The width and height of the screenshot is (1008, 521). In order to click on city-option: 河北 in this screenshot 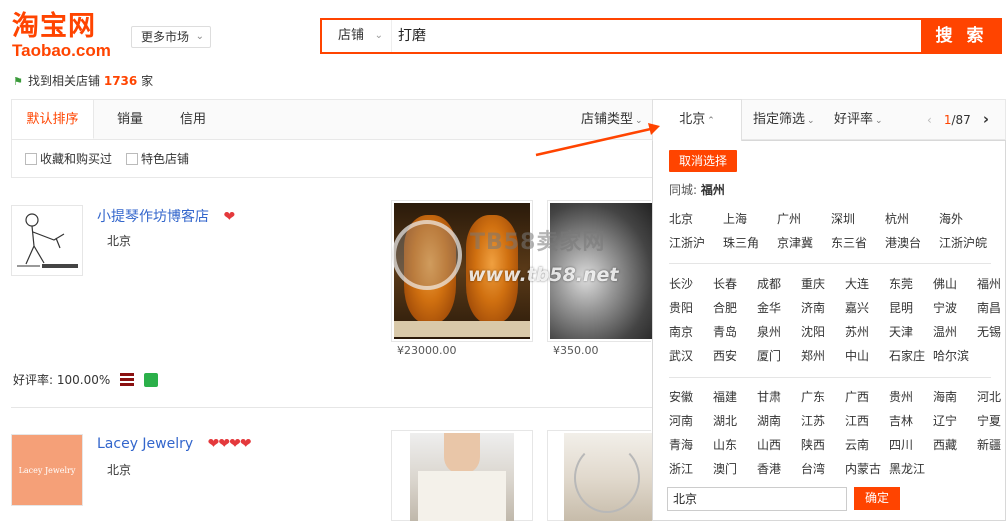, I will do `click(989, 396)`.